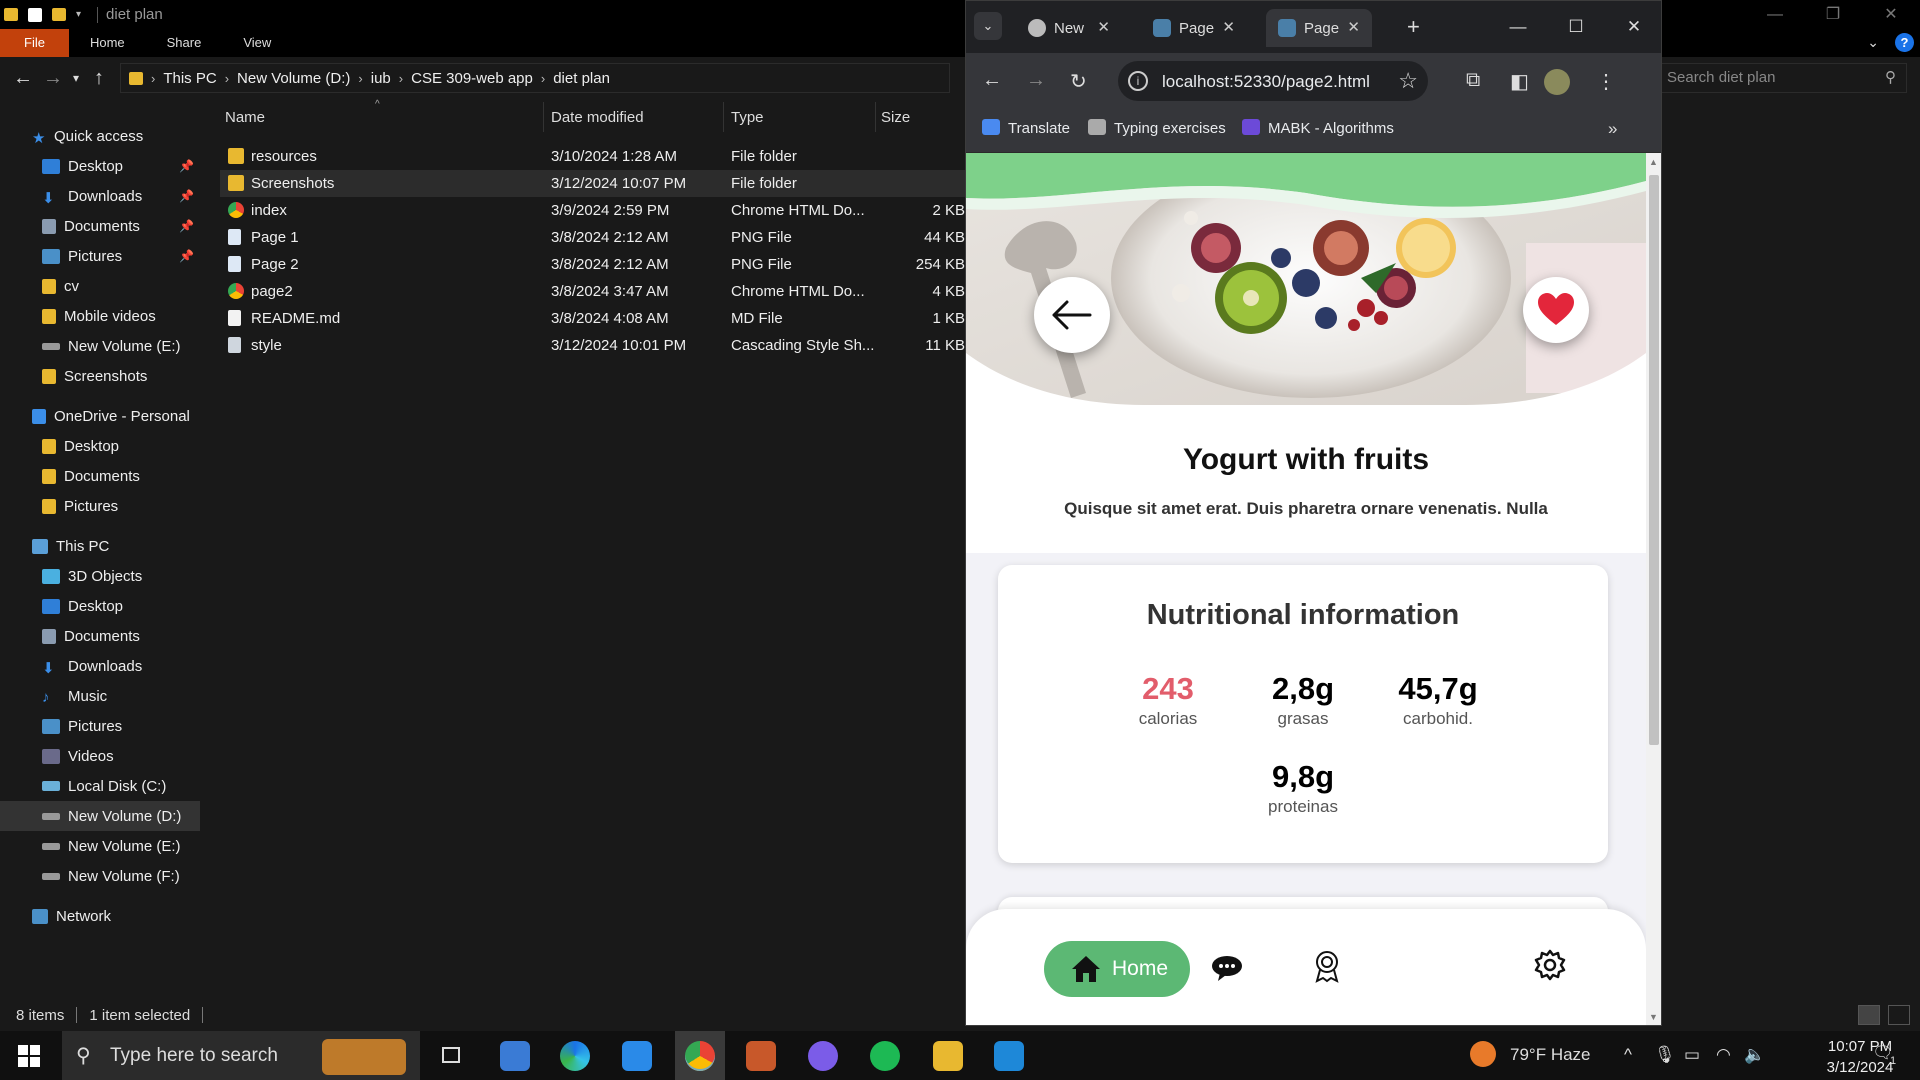 The height and width of the screenshot is (1080, 1920). I want to click on bookmark-mabk: MABK - Algorithms, so click(1318, 128).